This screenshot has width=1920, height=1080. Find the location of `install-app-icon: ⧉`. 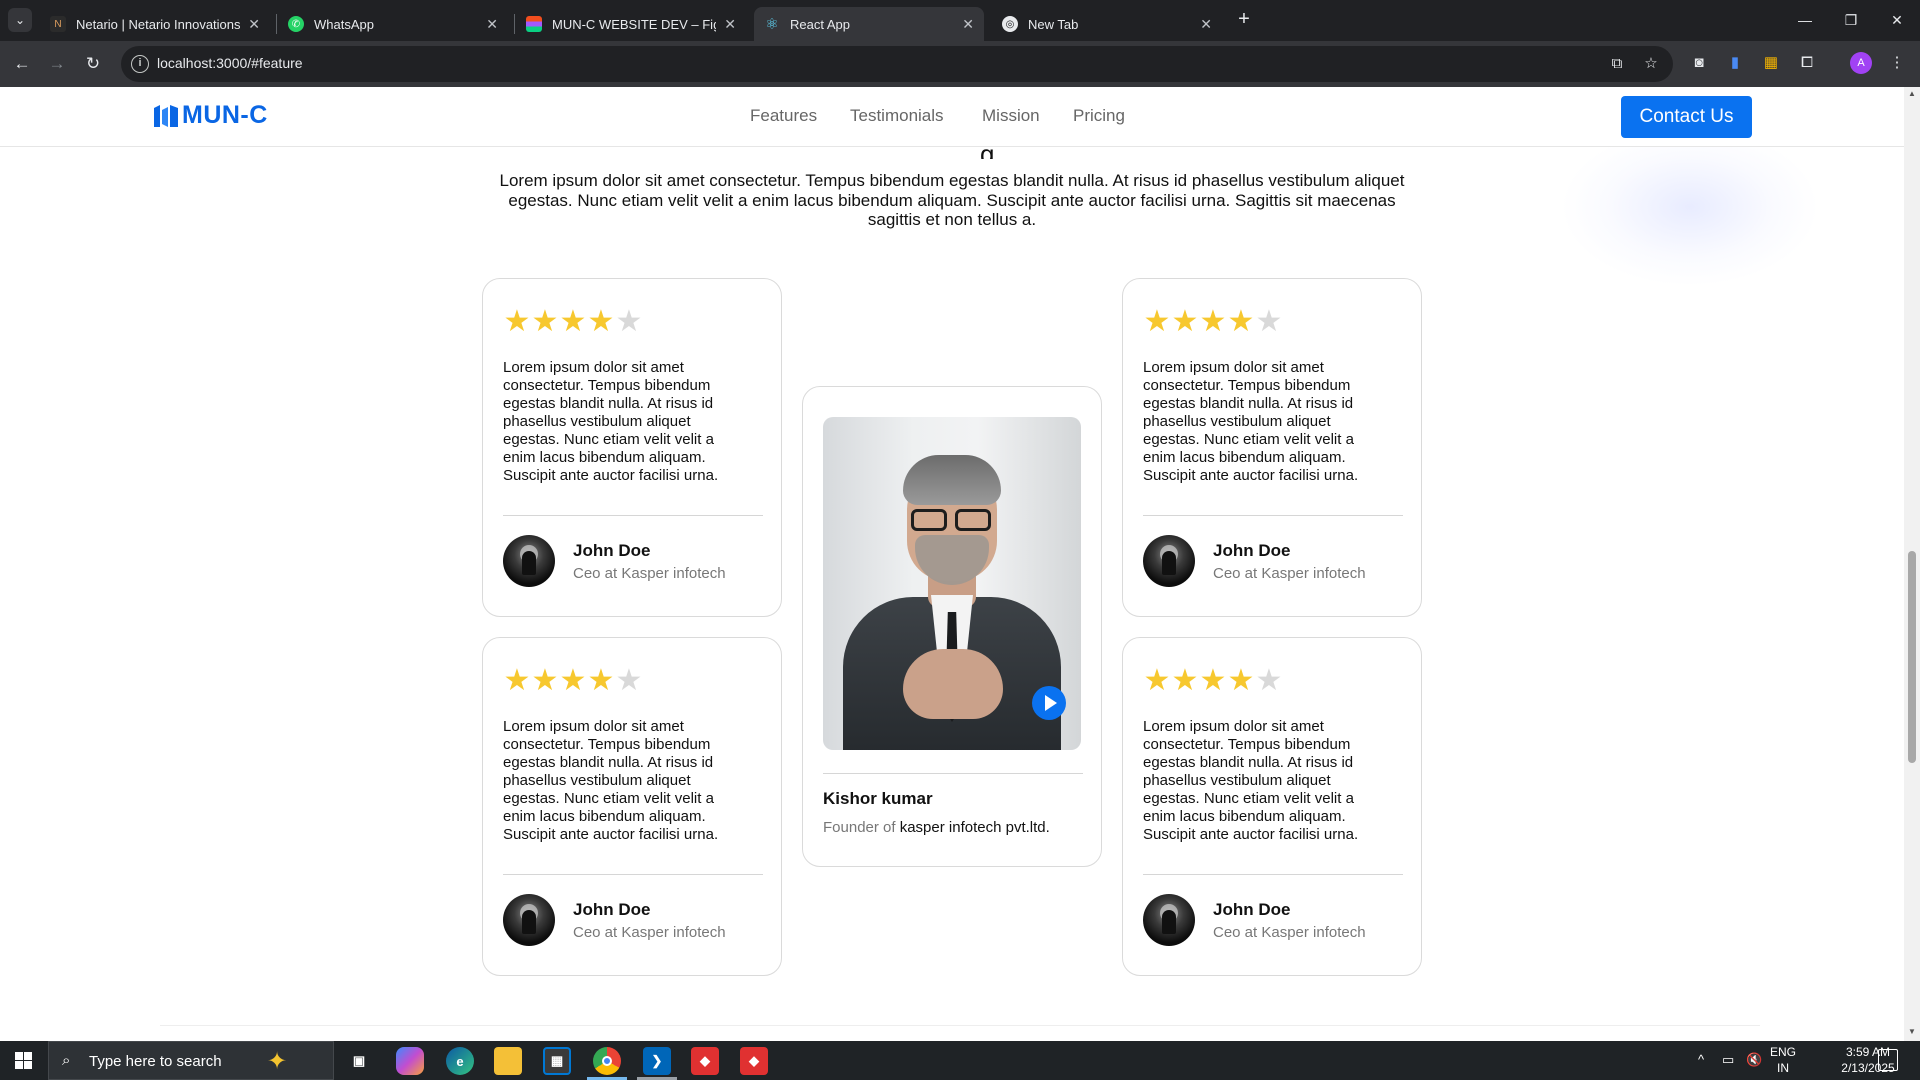

install-app-icon: ⧉ is located at coordinates (1617, 64).